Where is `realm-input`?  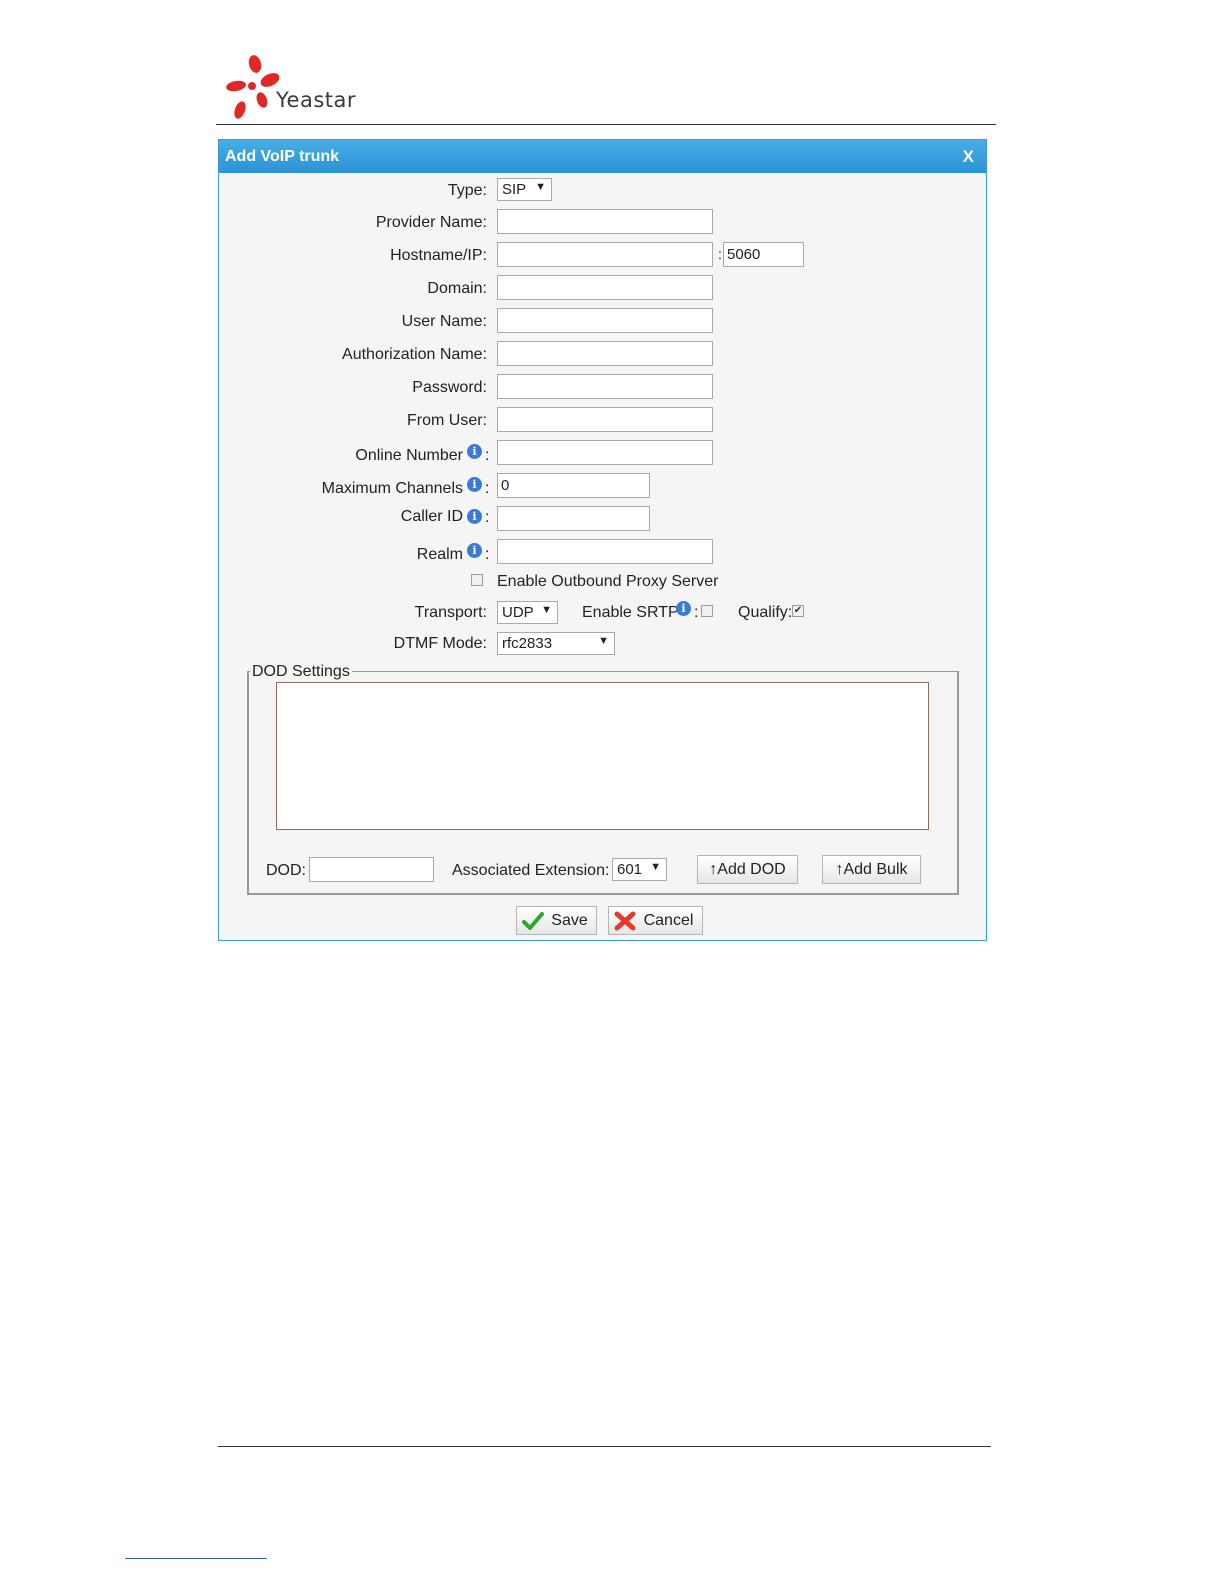
realm-input is located at coordinates (605, 551).